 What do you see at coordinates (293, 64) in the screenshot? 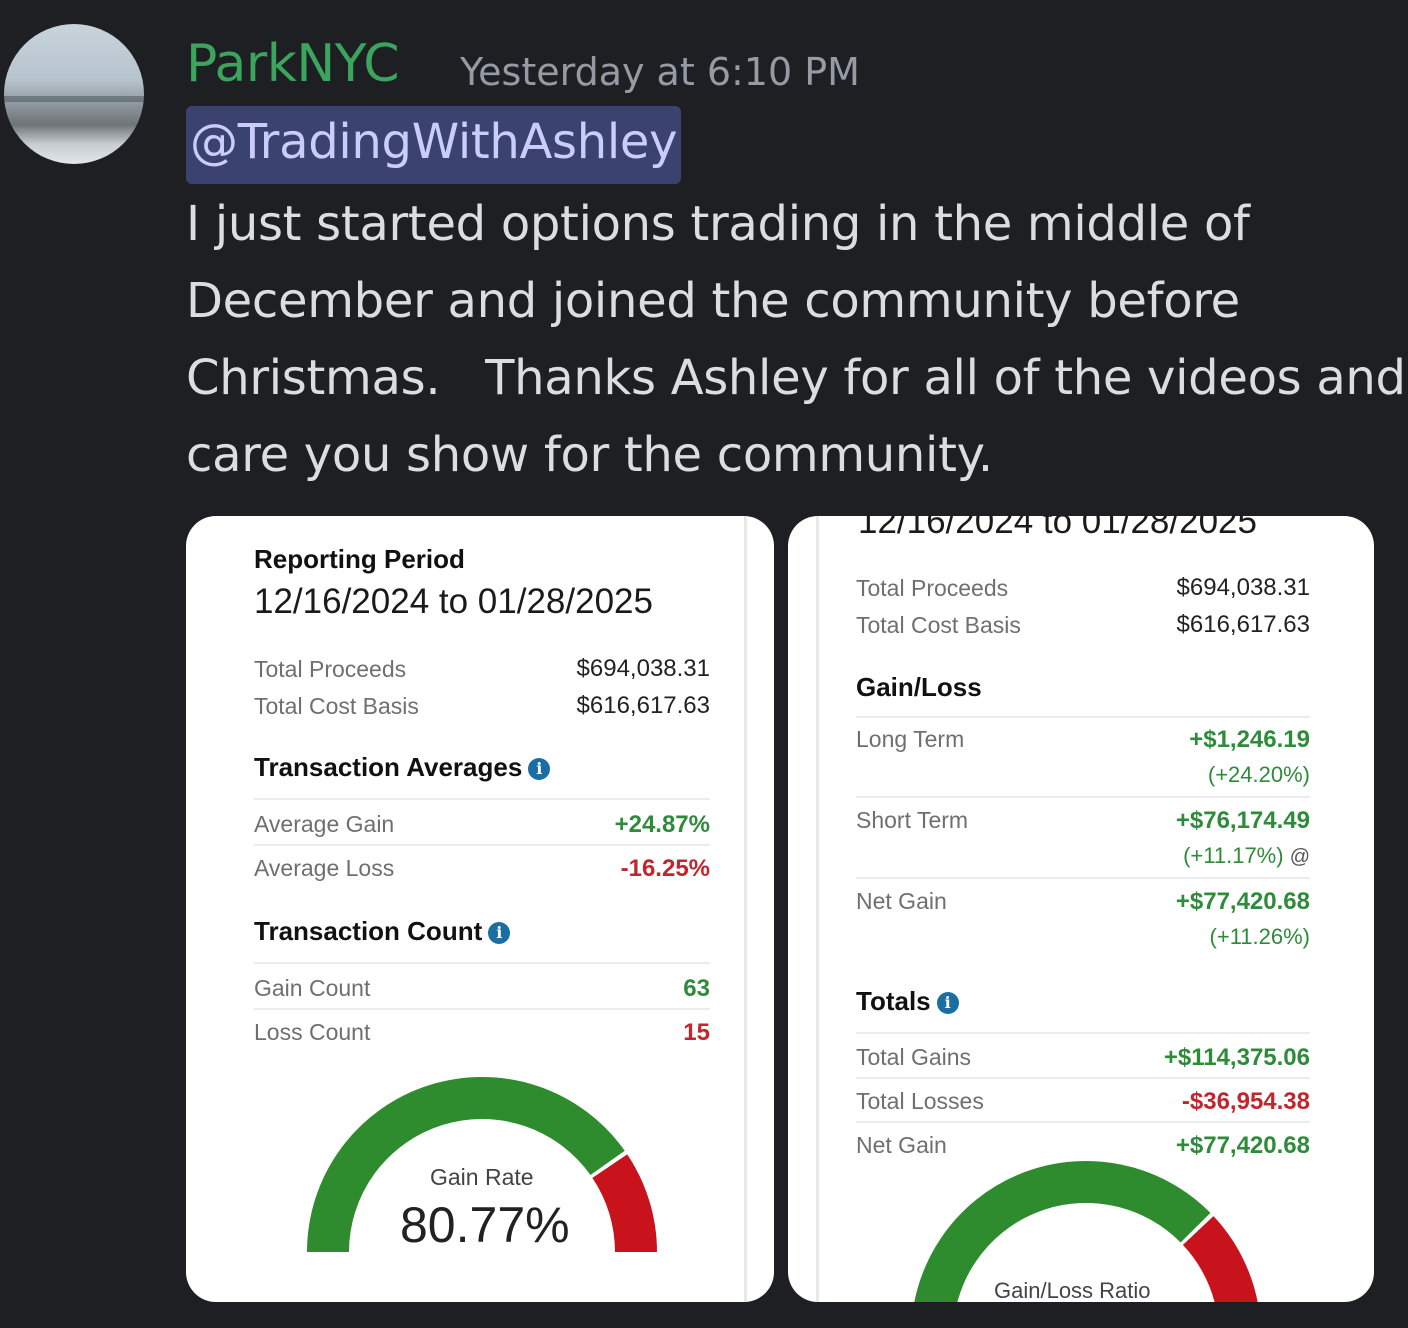
I see `username: ParkNYC` at bounding box center [293, 64].